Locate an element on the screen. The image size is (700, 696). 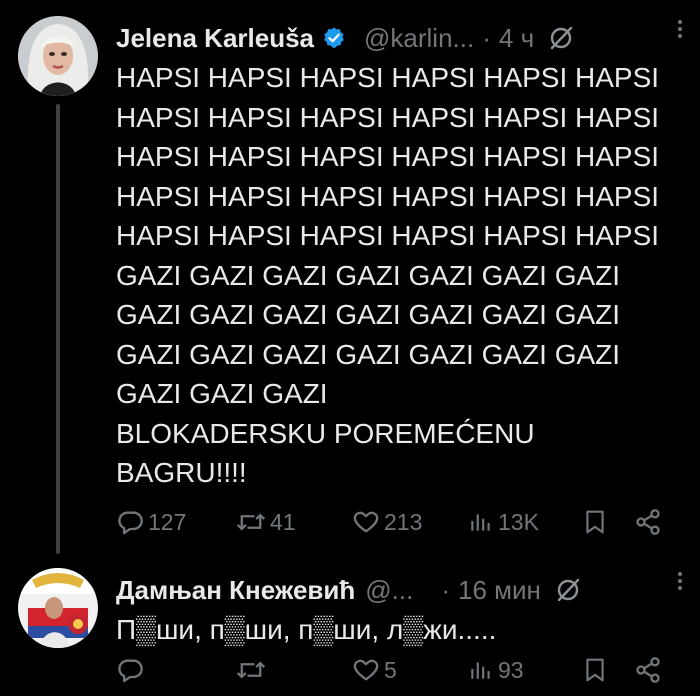
repost-button: 41 is located at coordinates (266, 522).